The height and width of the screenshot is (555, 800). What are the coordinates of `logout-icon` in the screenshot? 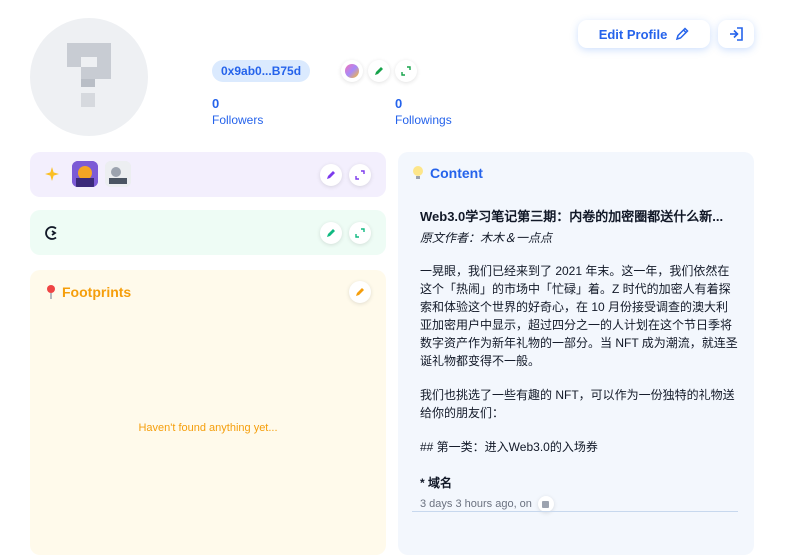 It's located at (736, 34).